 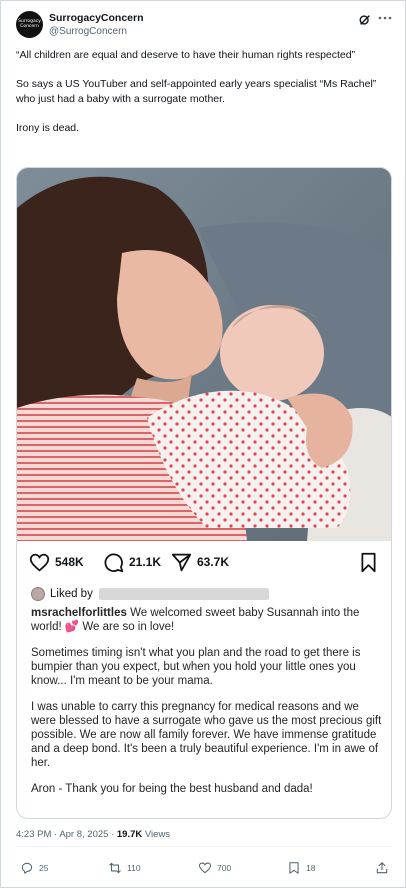 I want to click on ig-save, so click(x=368, y=562).